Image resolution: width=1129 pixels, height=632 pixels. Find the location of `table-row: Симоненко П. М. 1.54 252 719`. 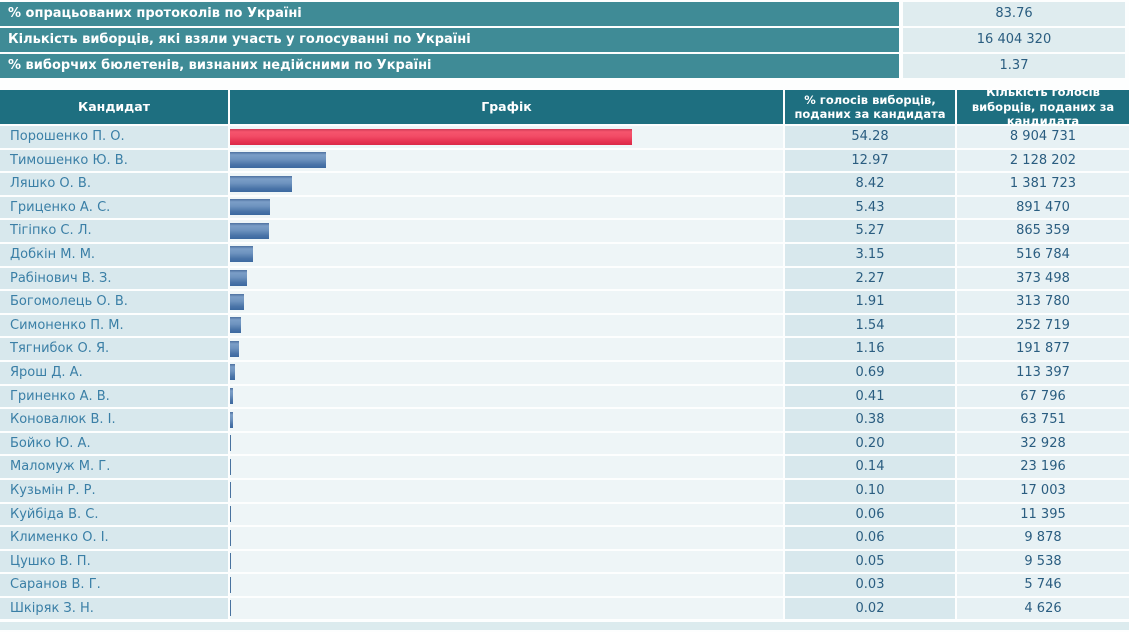

table-row: Симоненко П. М. 1.54 252 719 is located at coordinates (564, 325).